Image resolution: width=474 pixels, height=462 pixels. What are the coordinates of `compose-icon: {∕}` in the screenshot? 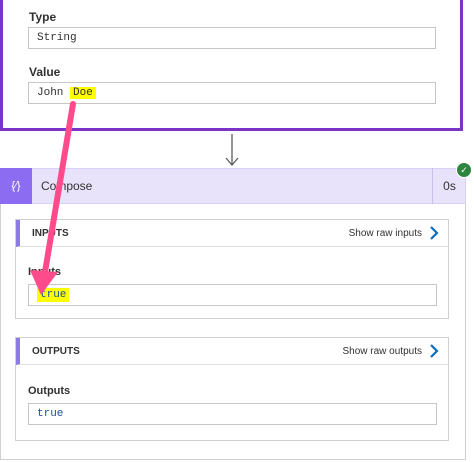 It's located at (16, 186).